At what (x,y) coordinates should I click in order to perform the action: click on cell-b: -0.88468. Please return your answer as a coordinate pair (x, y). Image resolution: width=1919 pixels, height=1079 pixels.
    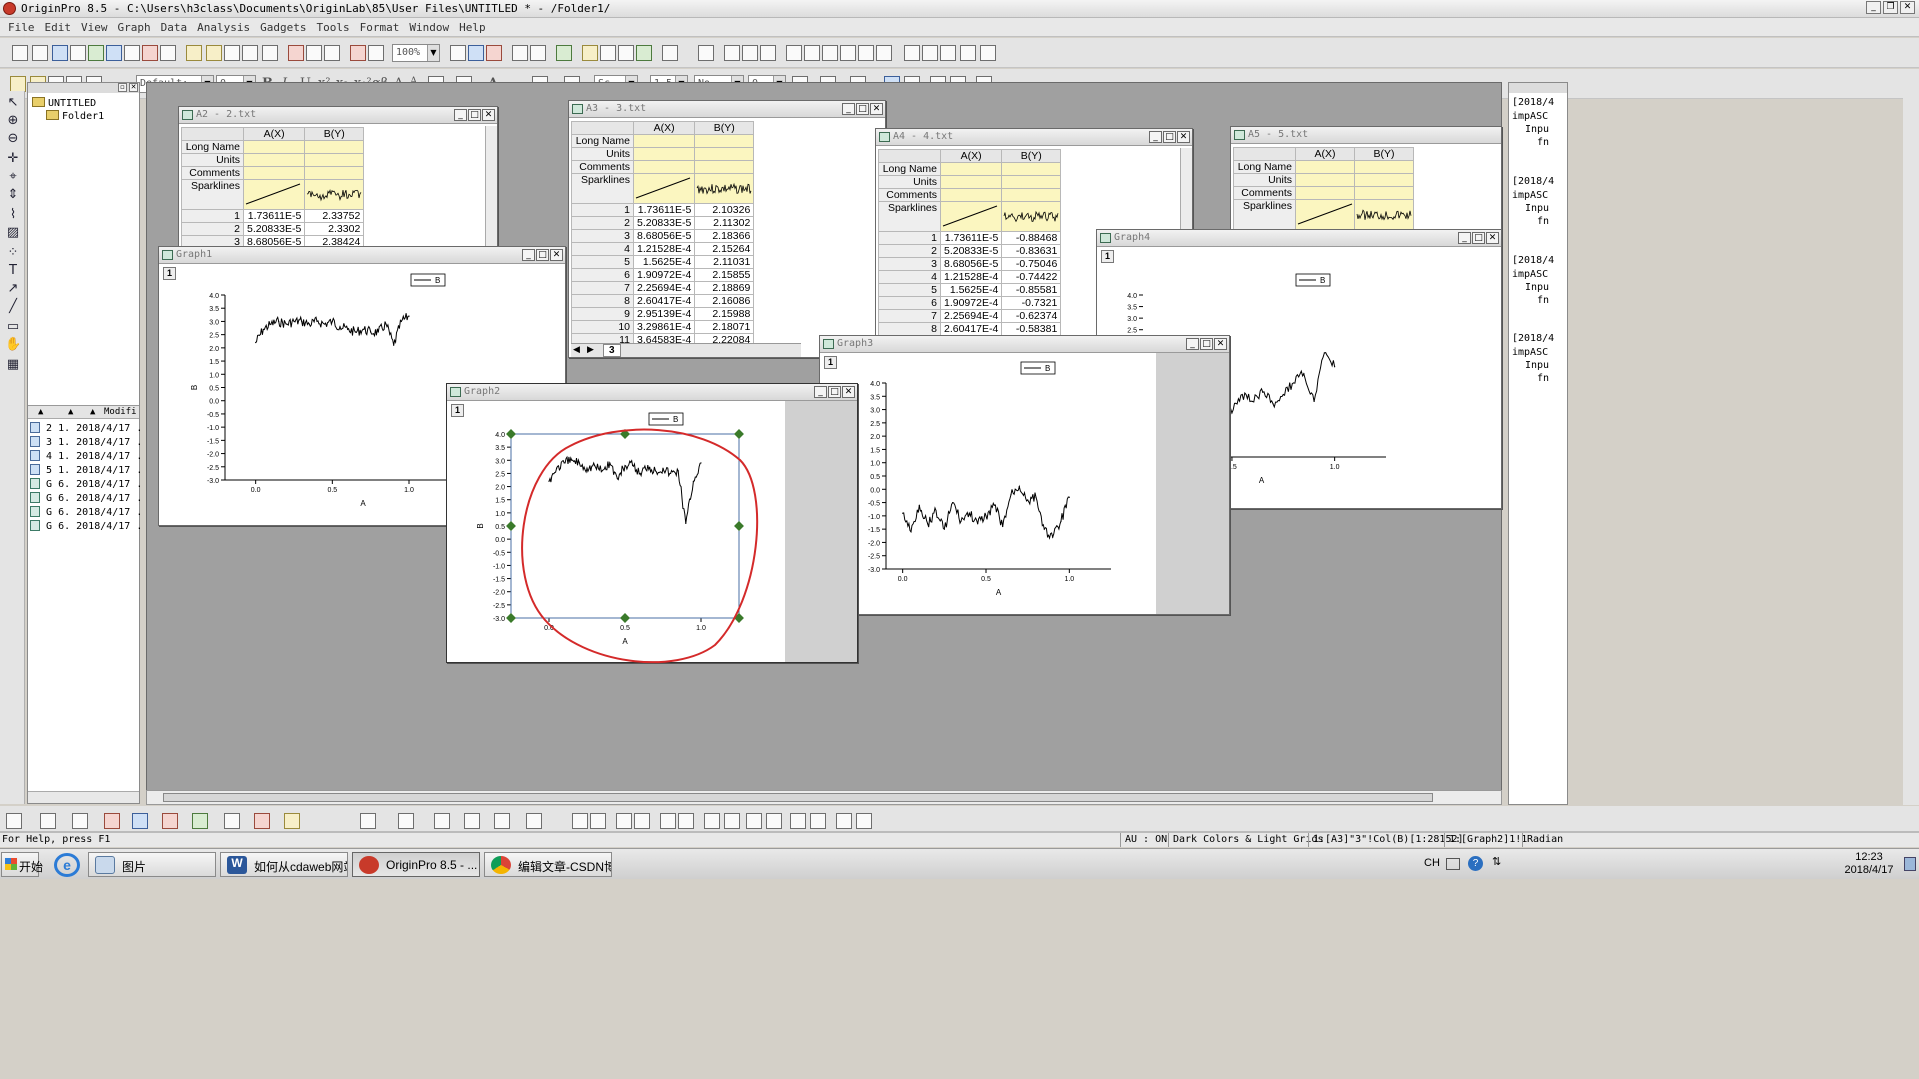
    Looking at the image, I should click on (1031, 238).